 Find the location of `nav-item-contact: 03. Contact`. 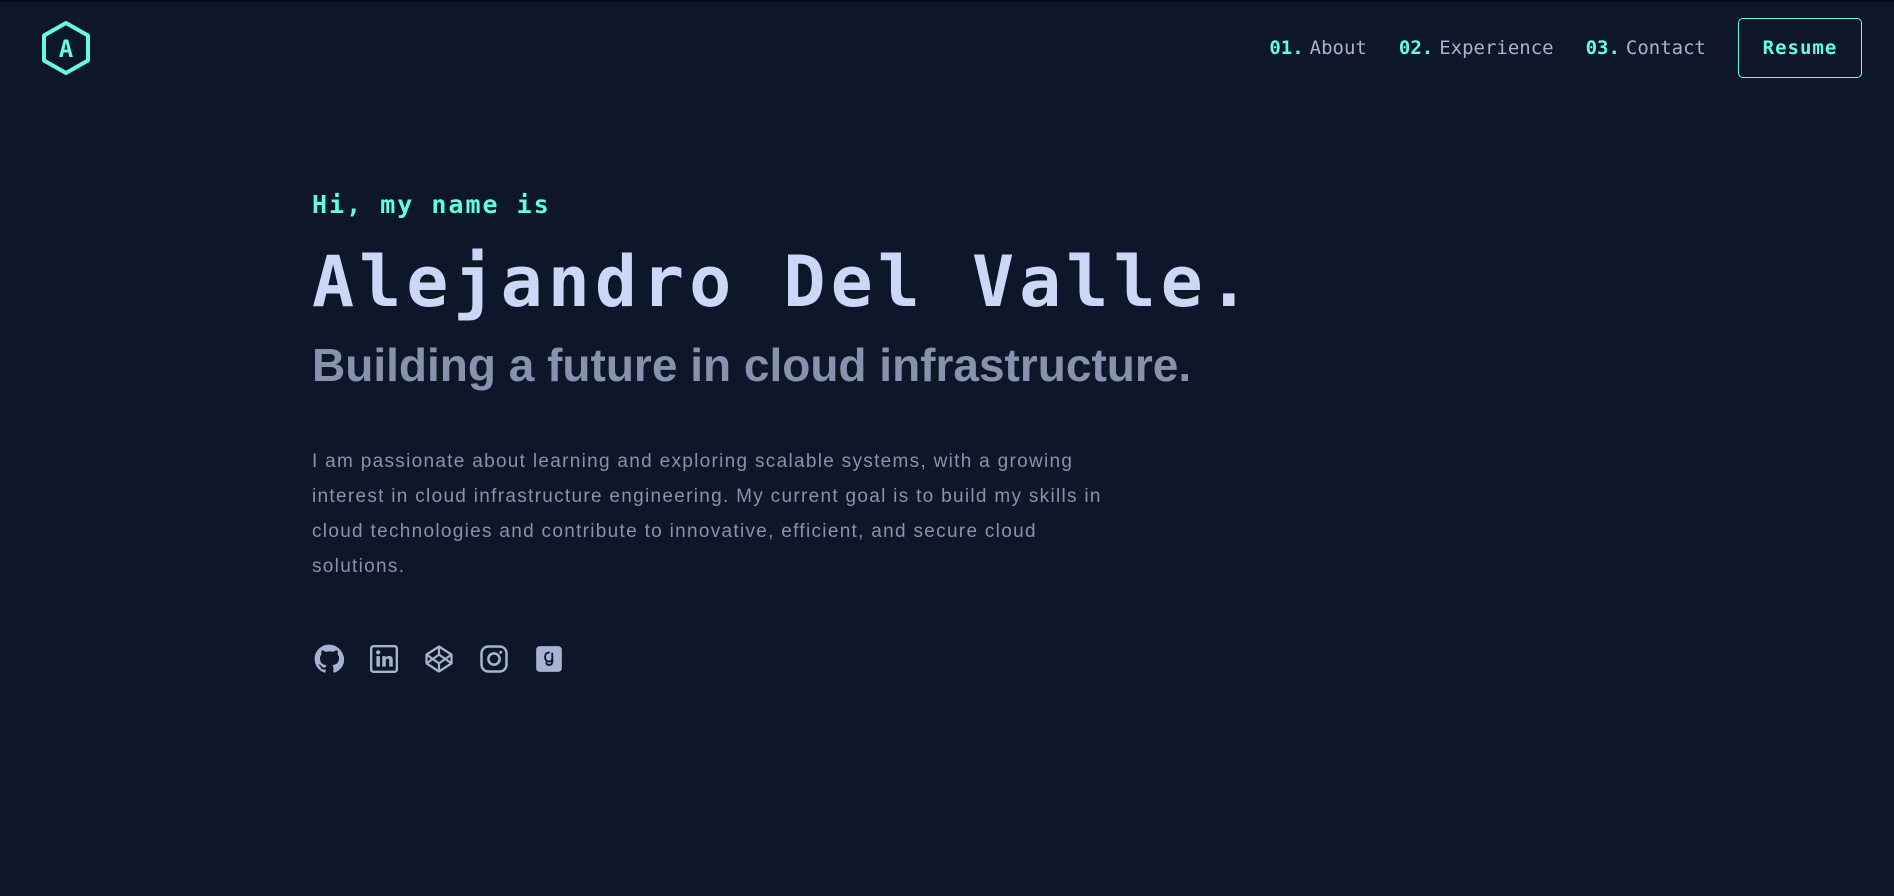

nav-item-contact: 03. Contact is located at coordinates (1646, 48).